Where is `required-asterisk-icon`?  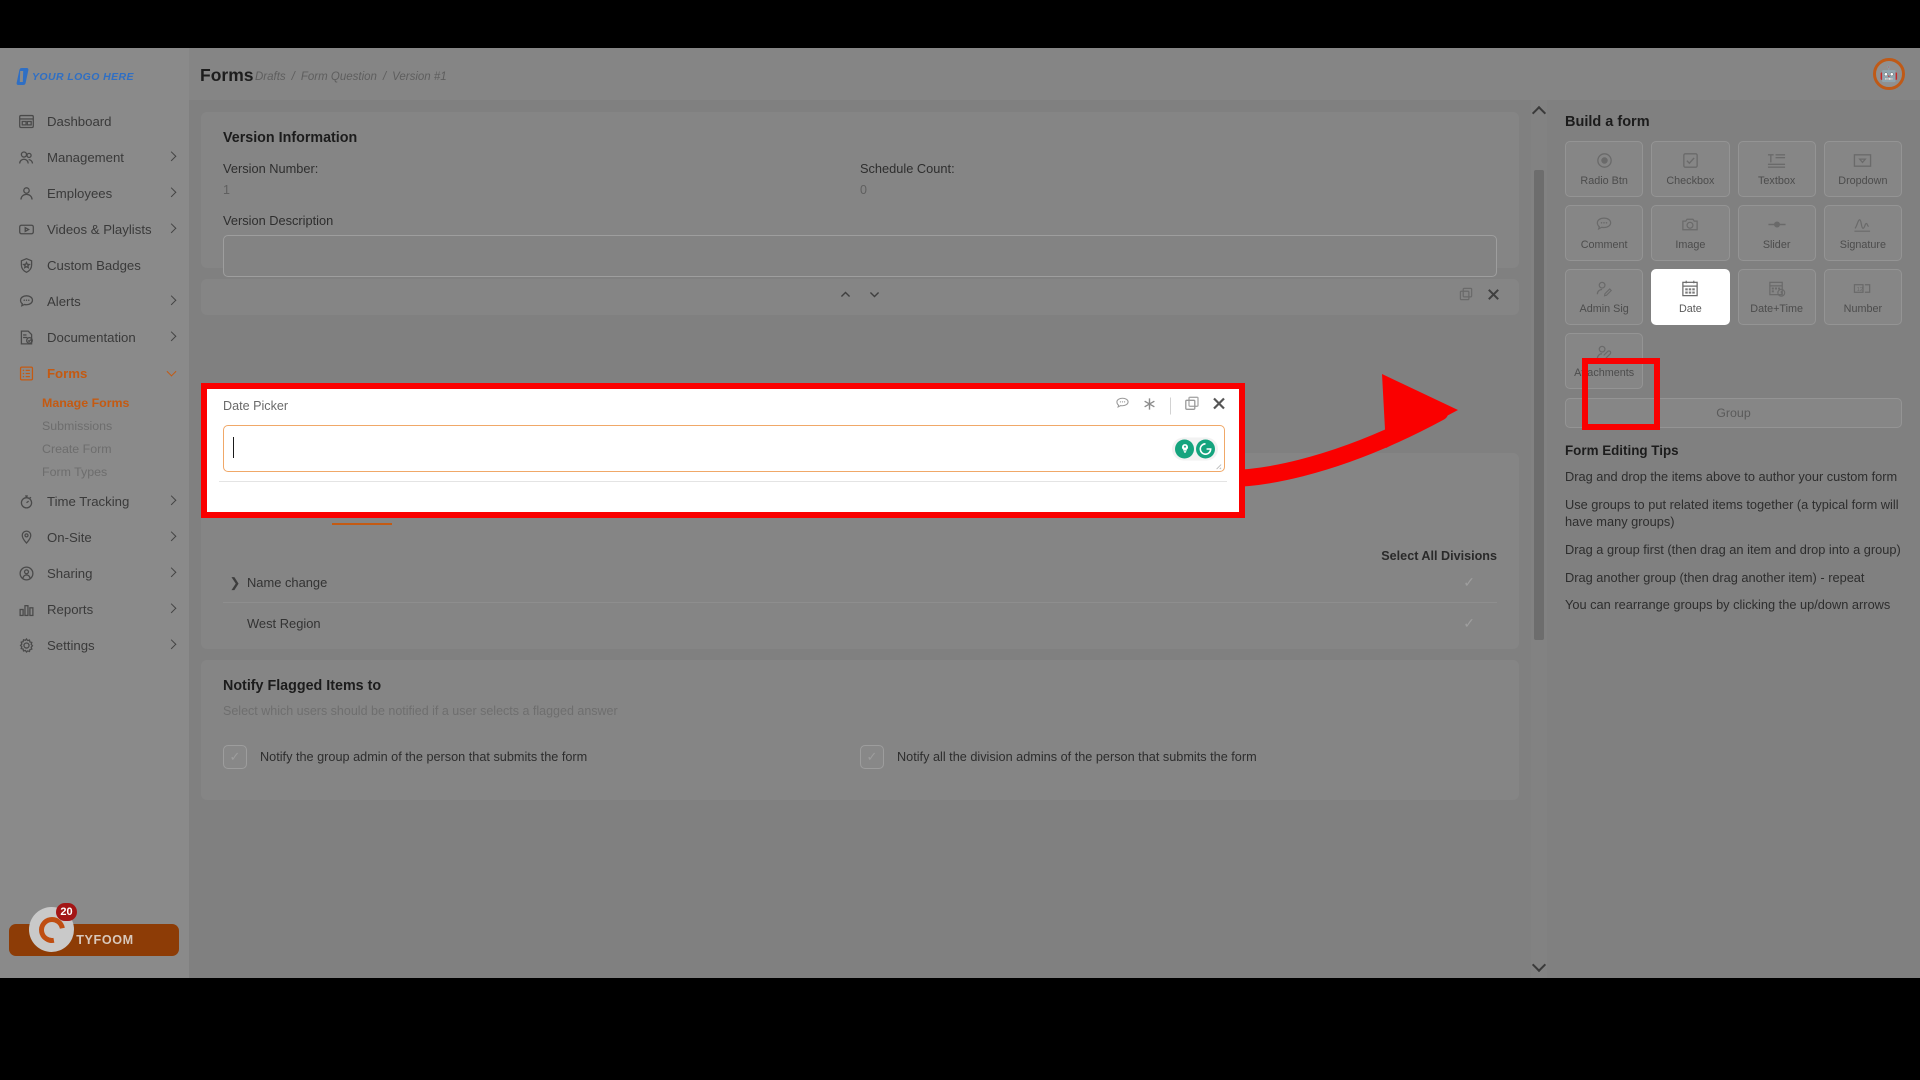 required-asterisk-icon is located at coordinates (1149, 406).